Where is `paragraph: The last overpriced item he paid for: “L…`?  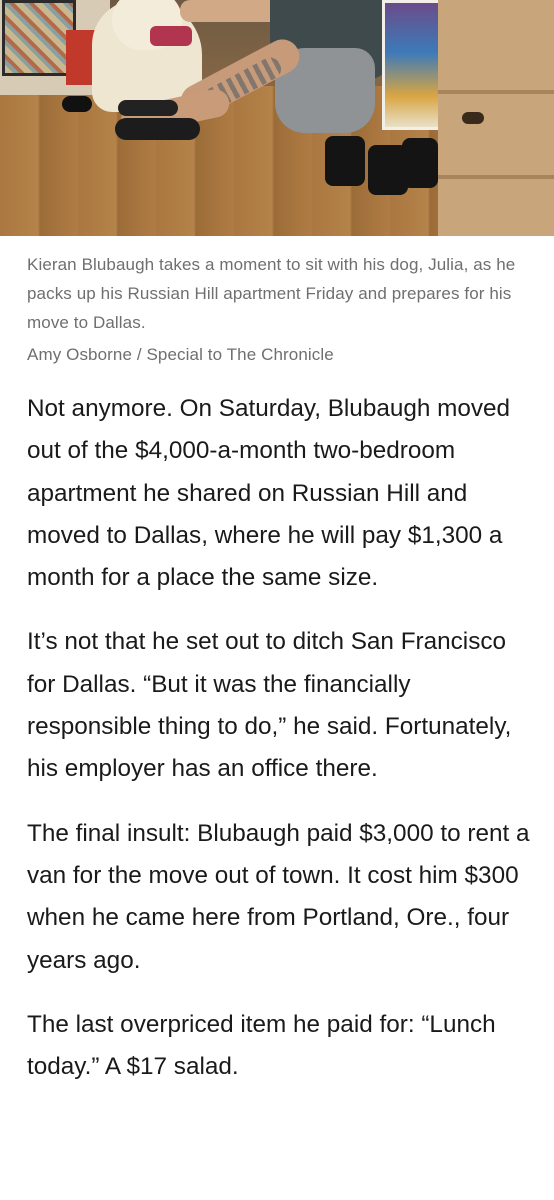 paragraph: The last overpriced item he paid for: “L… is located at coordinates (261, 1045).